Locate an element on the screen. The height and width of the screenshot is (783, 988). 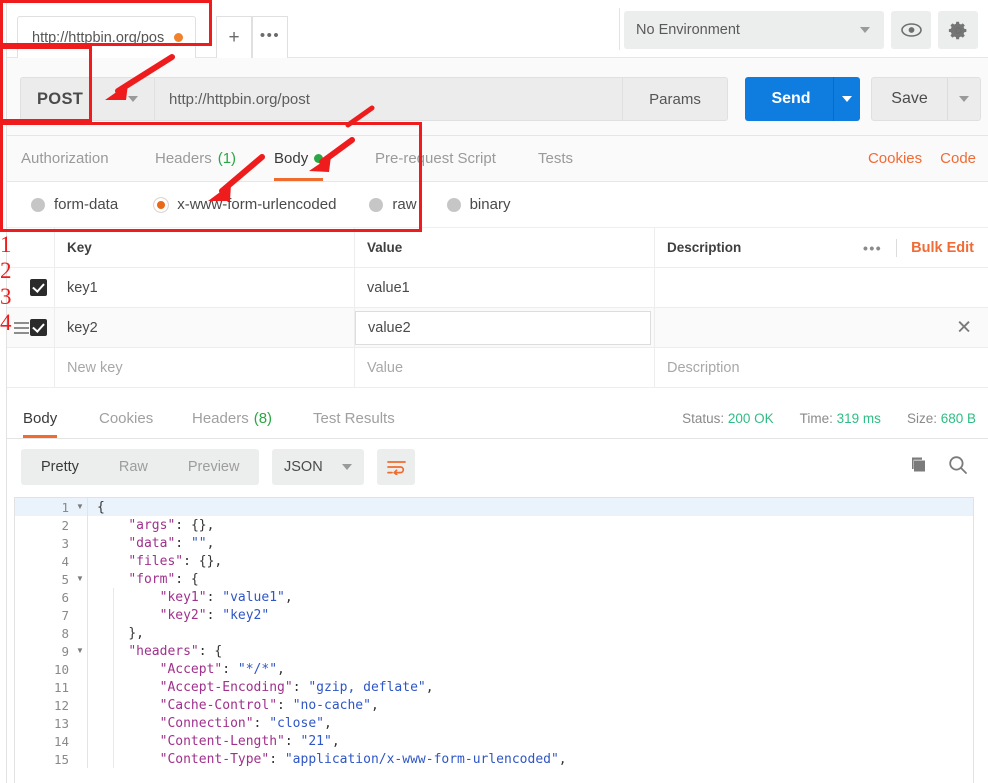
row-value-input: value2 is located at coordinates (503, 328).